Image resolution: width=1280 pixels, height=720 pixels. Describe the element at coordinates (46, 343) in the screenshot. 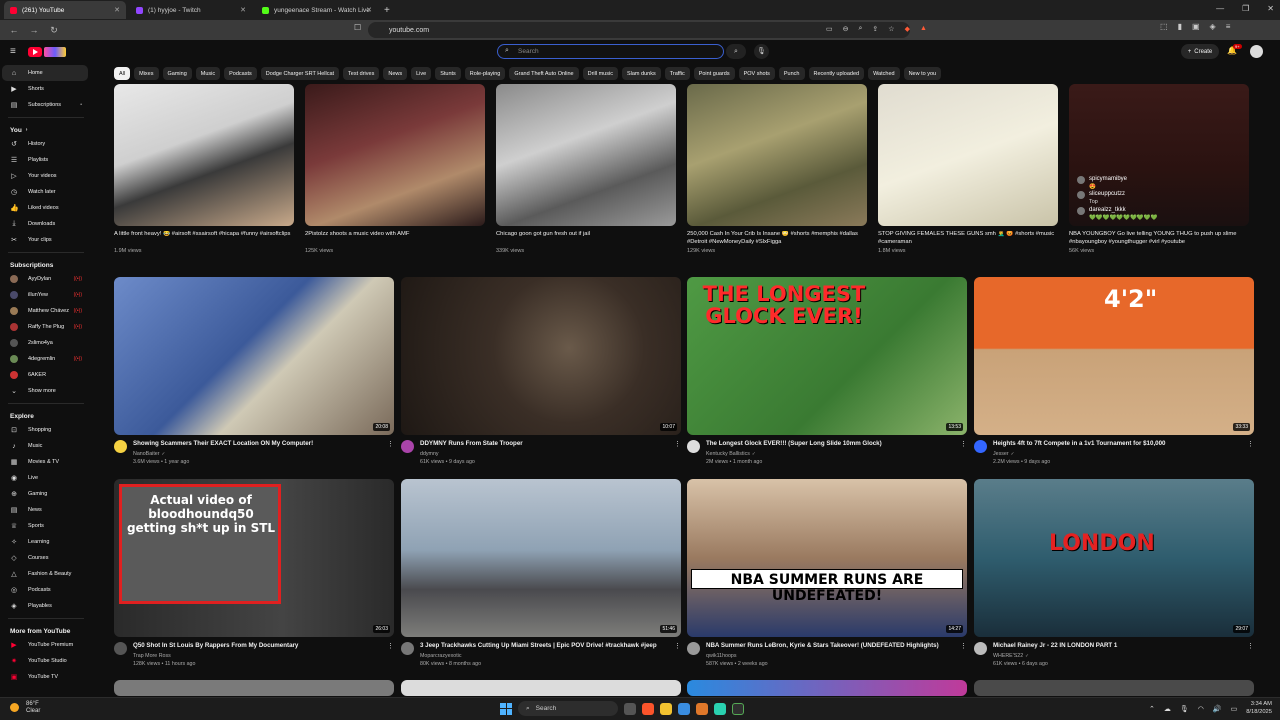

I see `sidebar-sub-2slimo4ya: 2slimo4ya` at that location.